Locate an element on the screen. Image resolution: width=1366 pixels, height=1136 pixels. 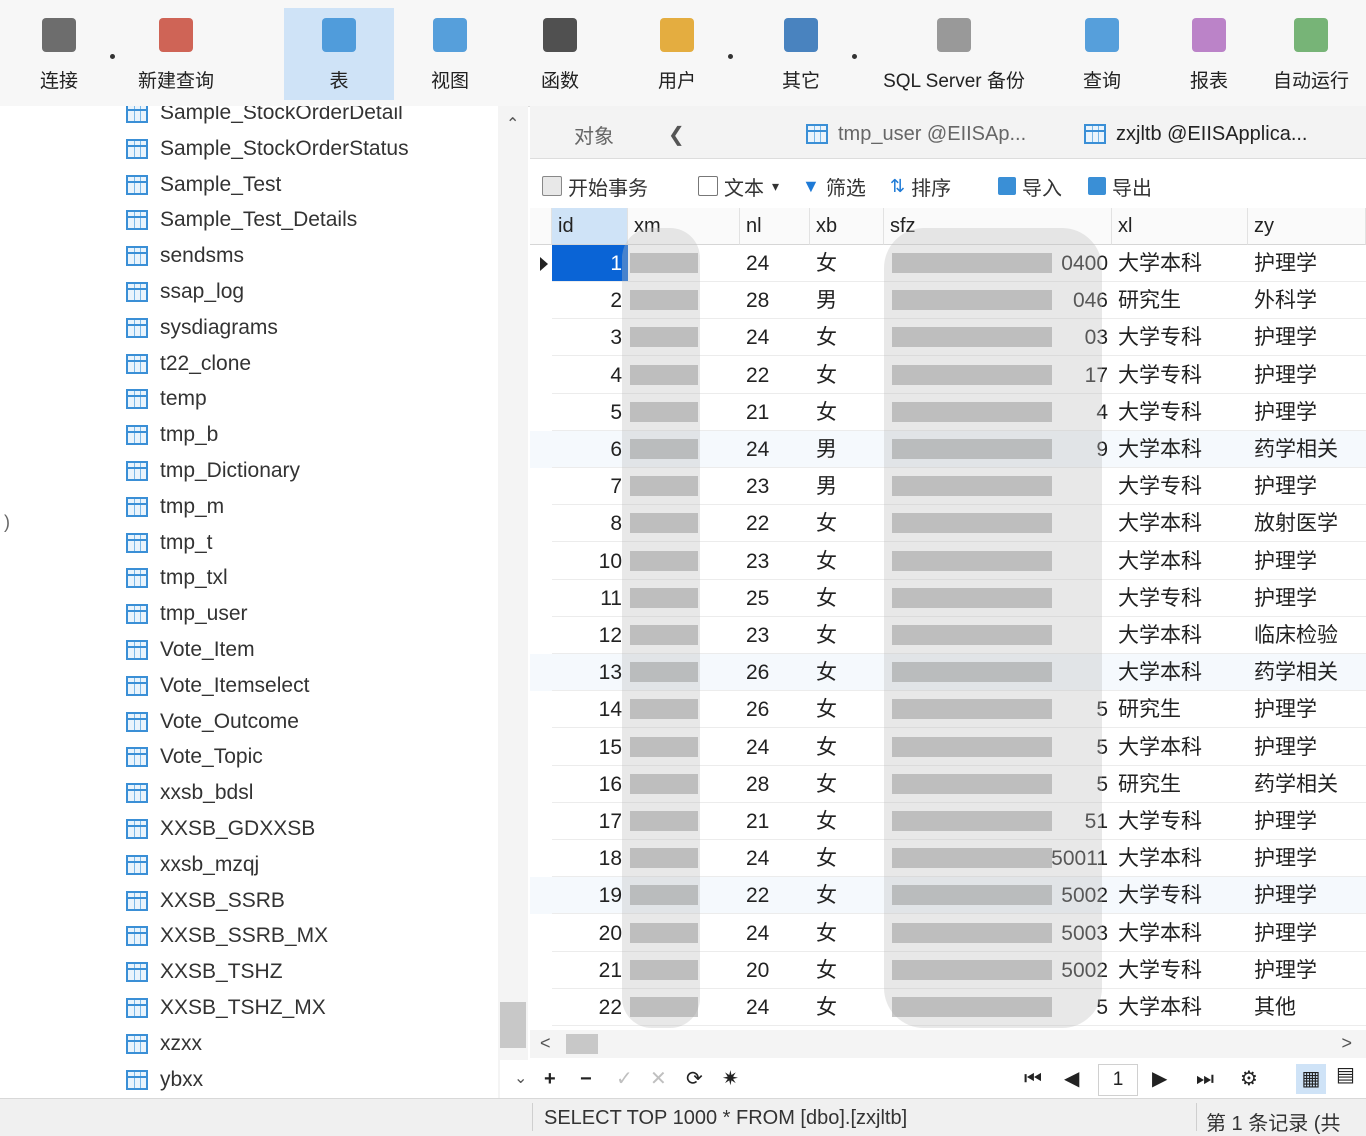
cell-id: 5 is located at coordinates (590, 412).